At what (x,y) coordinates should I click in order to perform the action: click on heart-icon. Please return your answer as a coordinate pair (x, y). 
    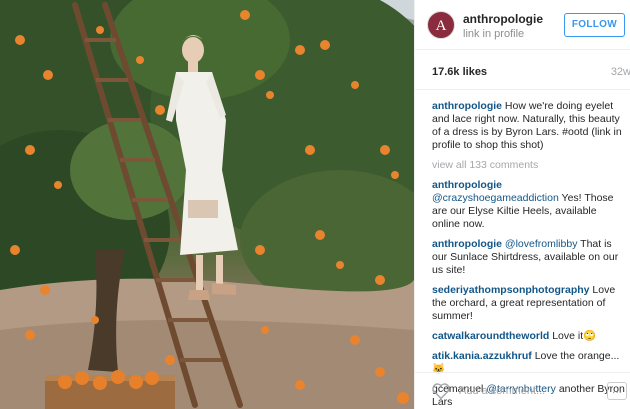
    Looking at the image, I should click on (441, 391).